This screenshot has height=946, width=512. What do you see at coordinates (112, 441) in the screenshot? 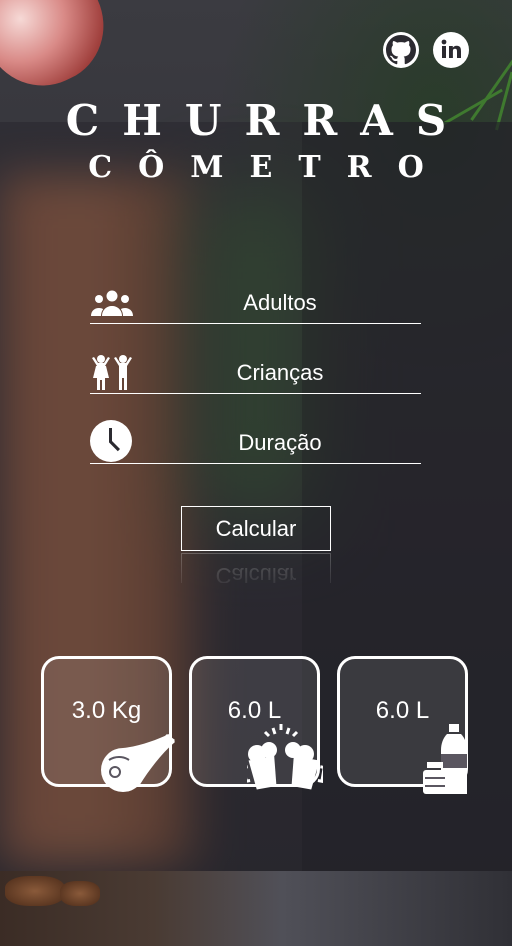
I see `clock-icon` at bounding box center [112, 441].